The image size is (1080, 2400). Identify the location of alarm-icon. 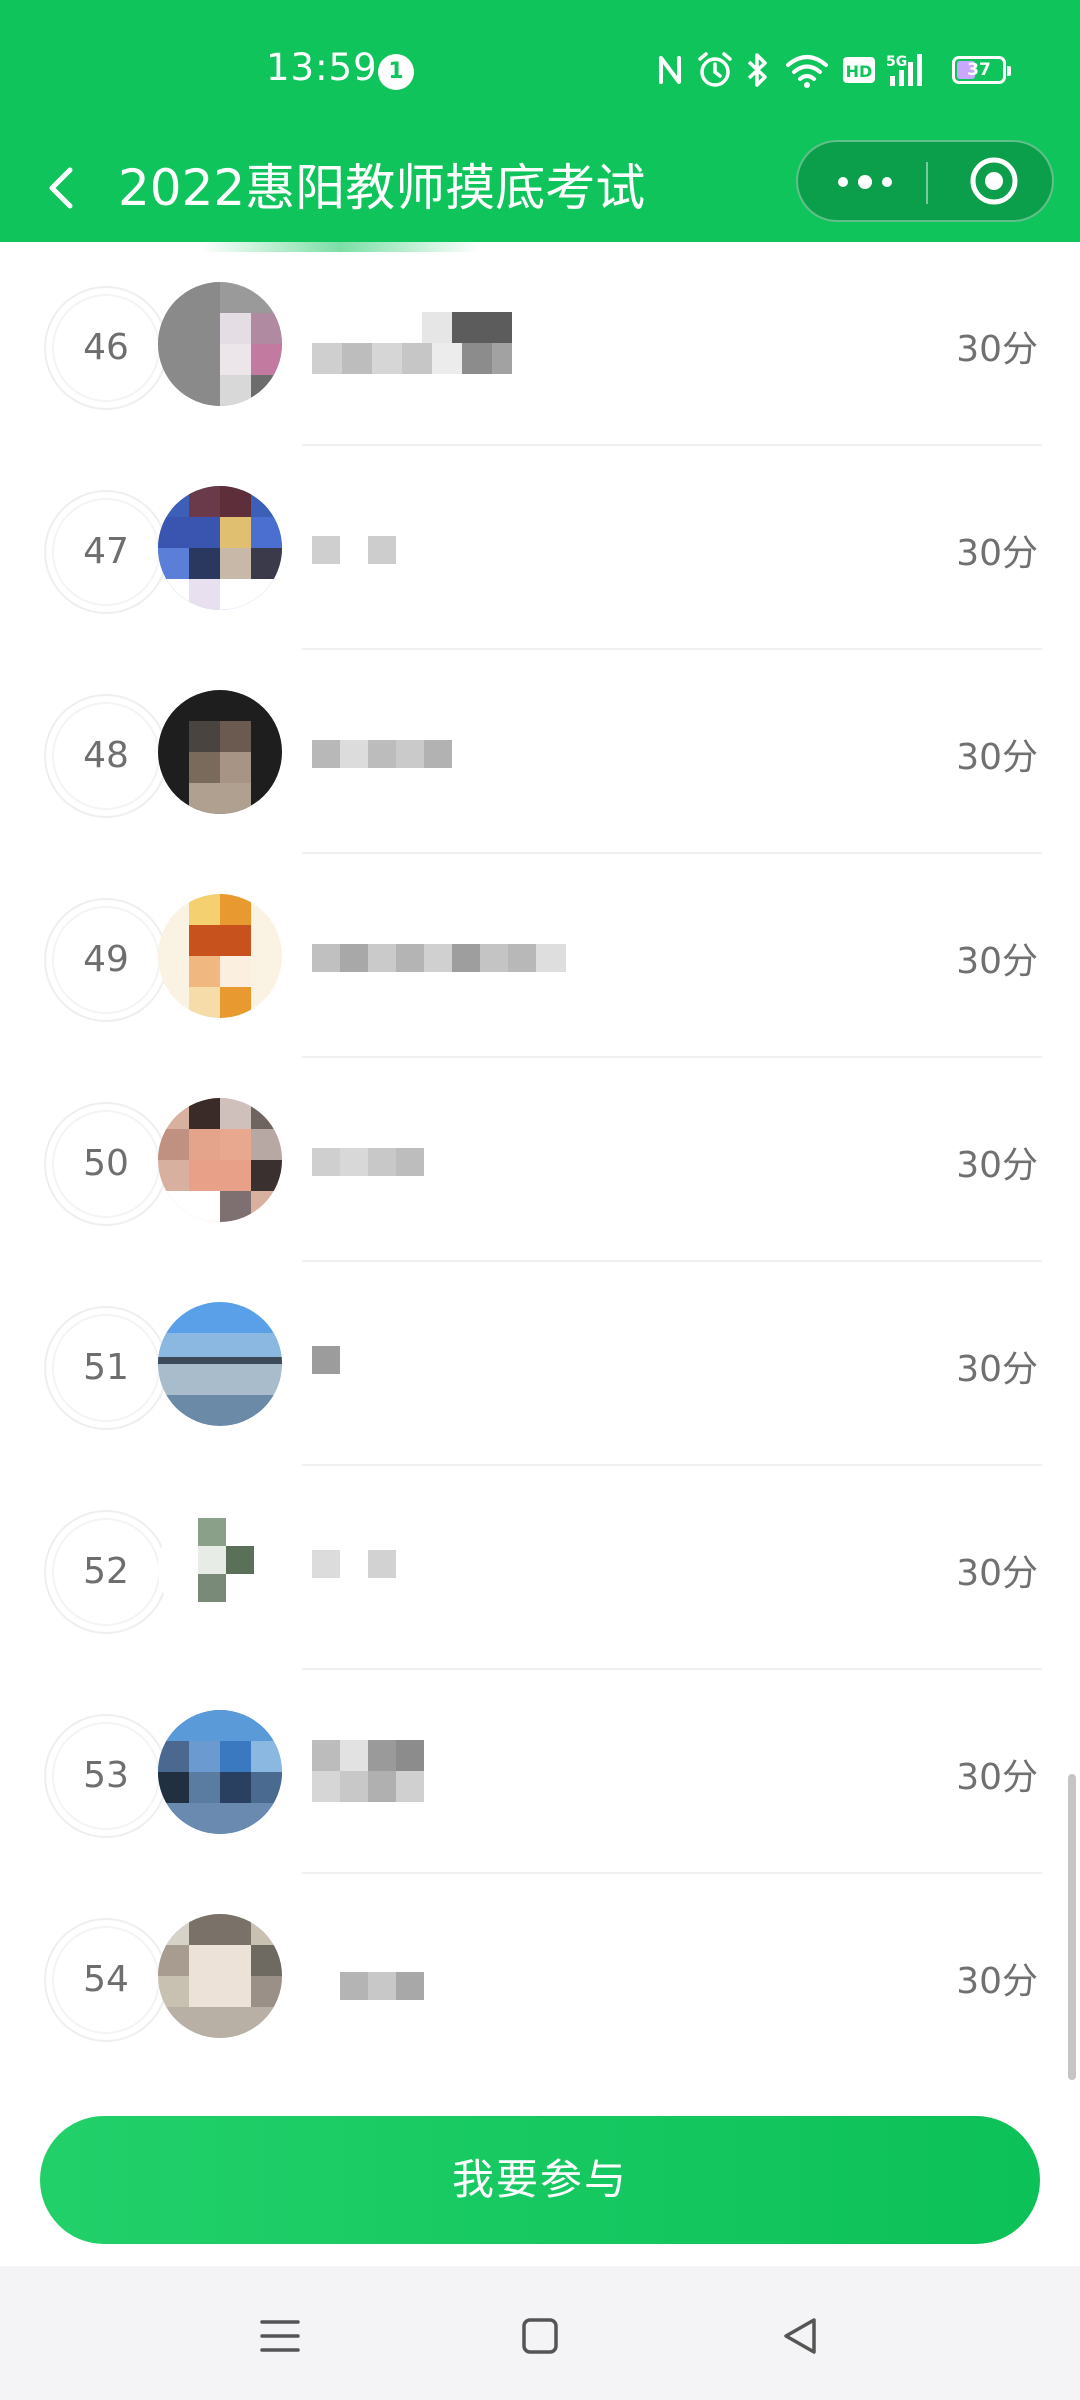
(715, 72).